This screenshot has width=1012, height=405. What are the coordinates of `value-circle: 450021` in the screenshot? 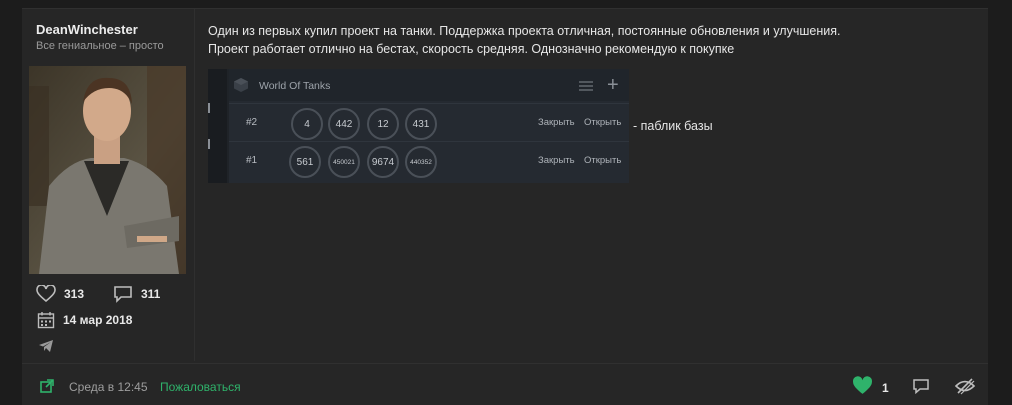 It's located at (344, 162).